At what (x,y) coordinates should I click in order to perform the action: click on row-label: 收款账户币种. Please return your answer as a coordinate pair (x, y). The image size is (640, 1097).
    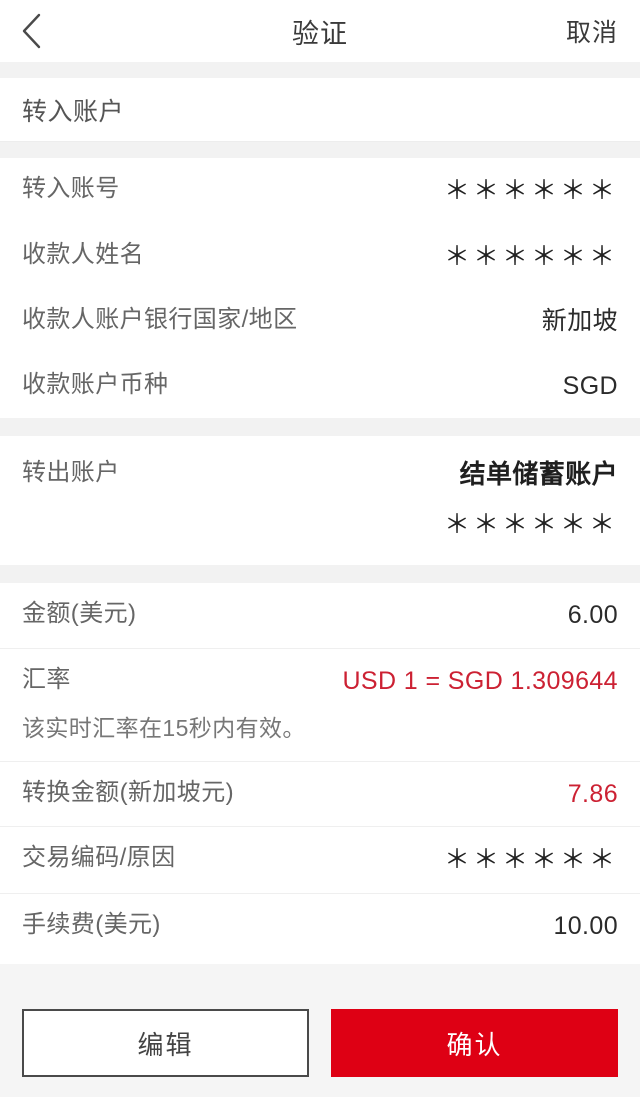
    Looking at the image, I should click on (95, 384).